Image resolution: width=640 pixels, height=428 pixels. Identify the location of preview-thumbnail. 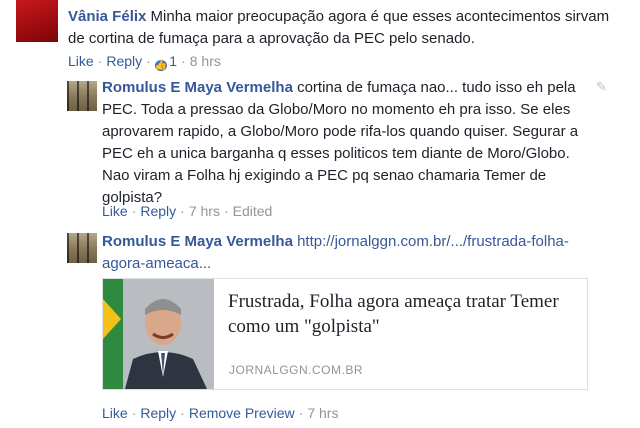
(158, 334).